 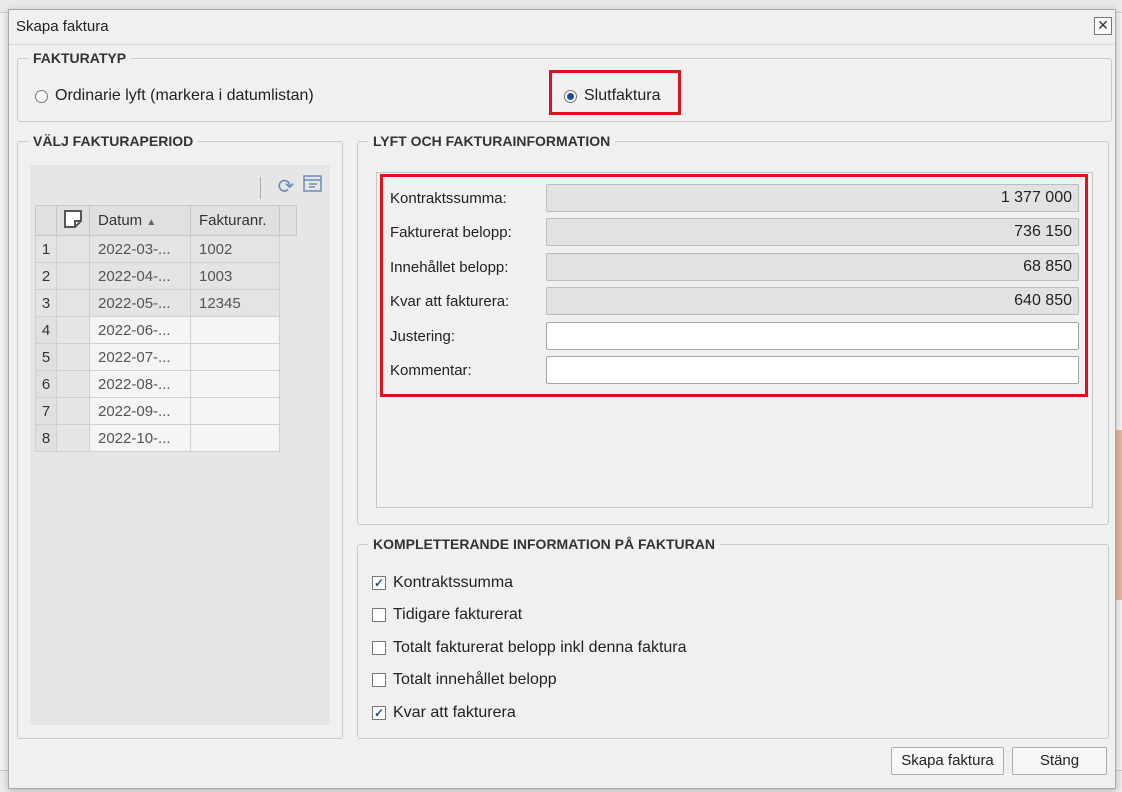 I want to click on justering-input, so click(x=812, y=336).